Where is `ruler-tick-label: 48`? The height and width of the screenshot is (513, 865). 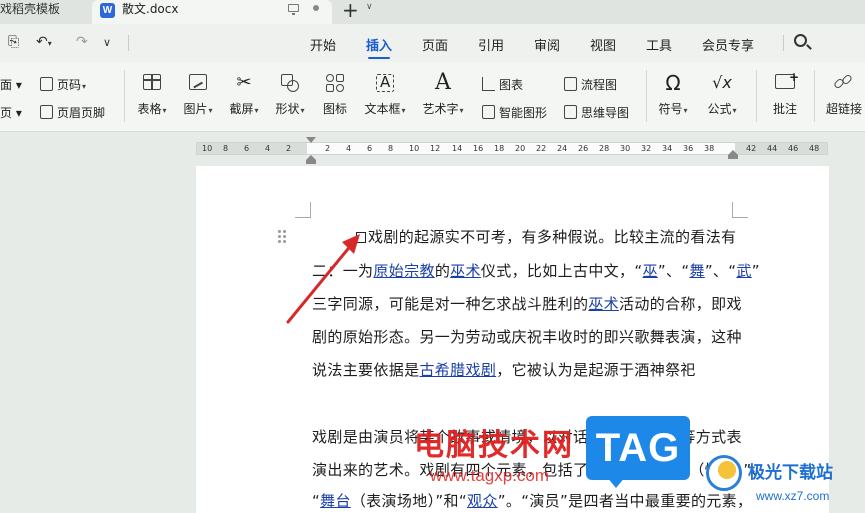 ruler-tick-label: 48 is located at coordinates (814, 148).